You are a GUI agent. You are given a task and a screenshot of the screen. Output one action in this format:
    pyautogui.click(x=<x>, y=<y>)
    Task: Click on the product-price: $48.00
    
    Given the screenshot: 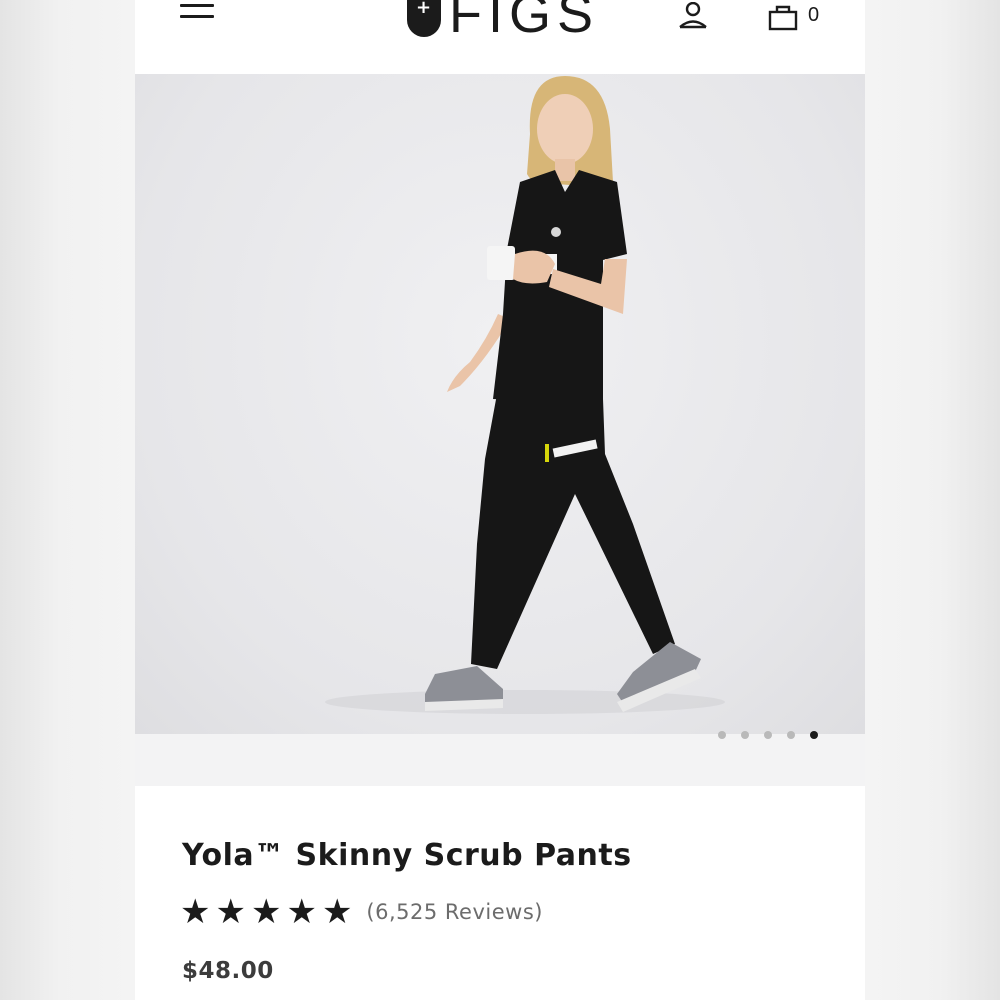 What is the action you would take?
    pyautogui.click(x=228, y=971)
    